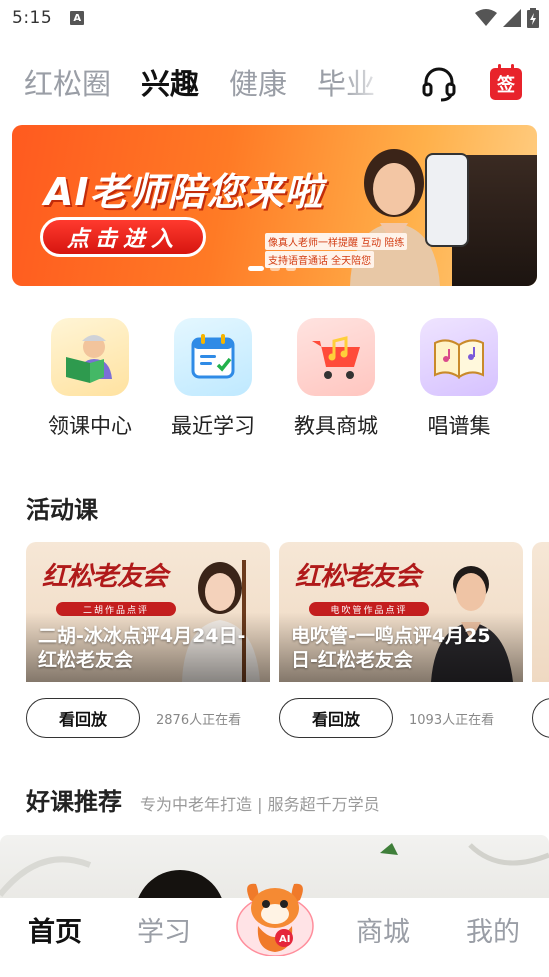 The height and width of the screenshot is (977, 549). I want to click on shopping-cart-music-icon, so click(336, 357).